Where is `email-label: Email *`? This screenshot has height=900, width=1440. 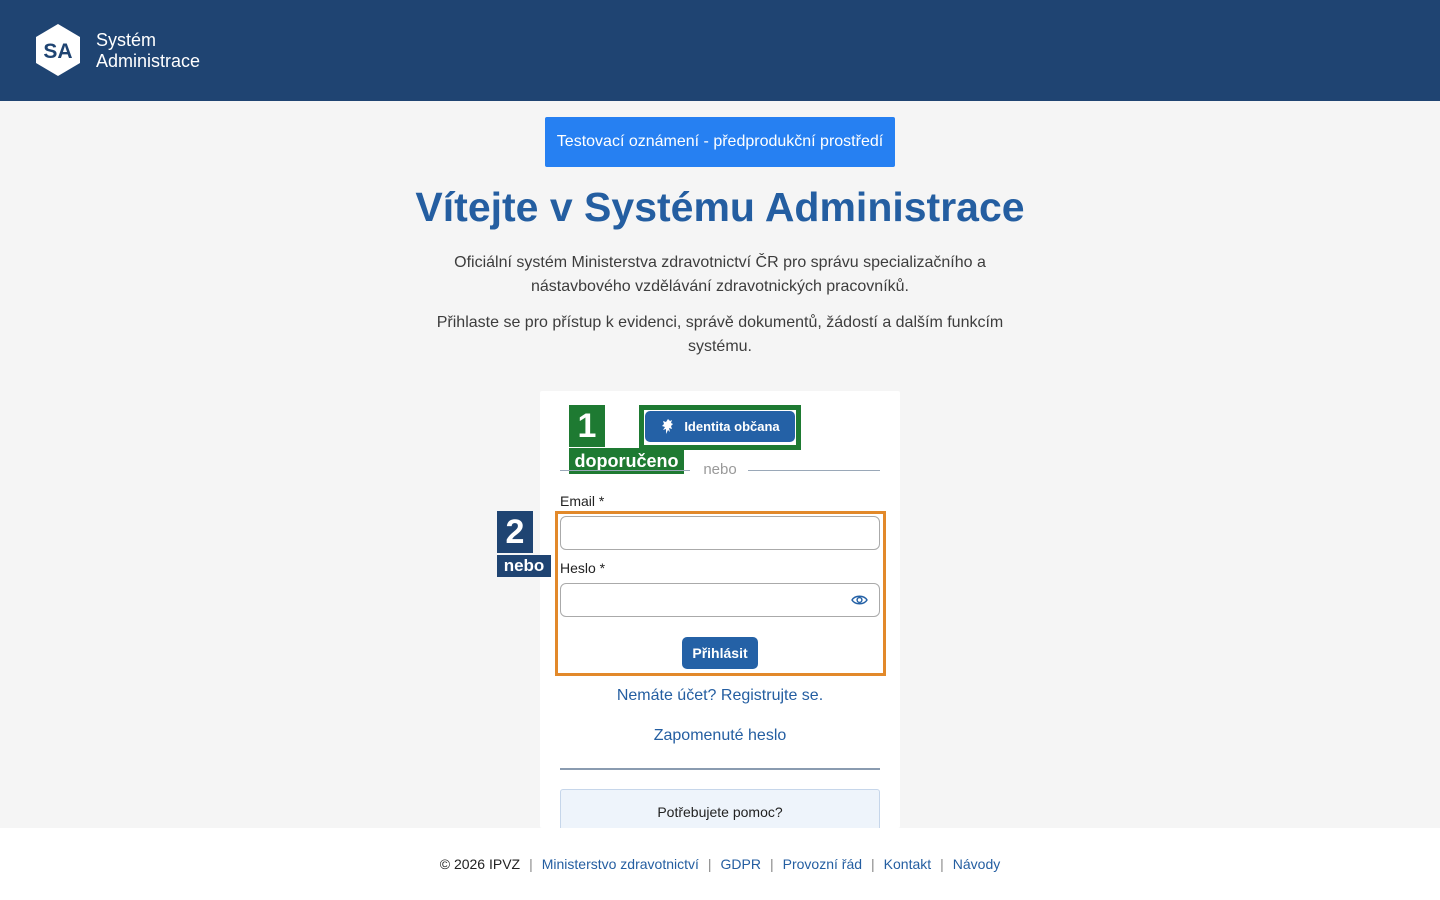 email-label: Email * is located at coordinates (582, 501).